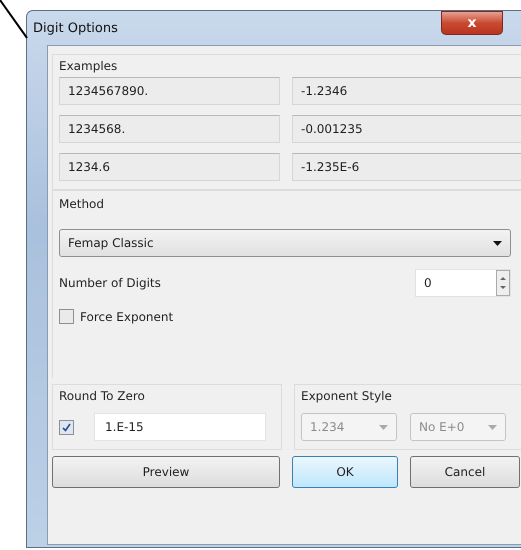 This screenshot has height=550, width=521. What do you see at coordinates (166, 472) in the screenshot?
I see `dialog-button: Preview` at bounding box center [166, 472].